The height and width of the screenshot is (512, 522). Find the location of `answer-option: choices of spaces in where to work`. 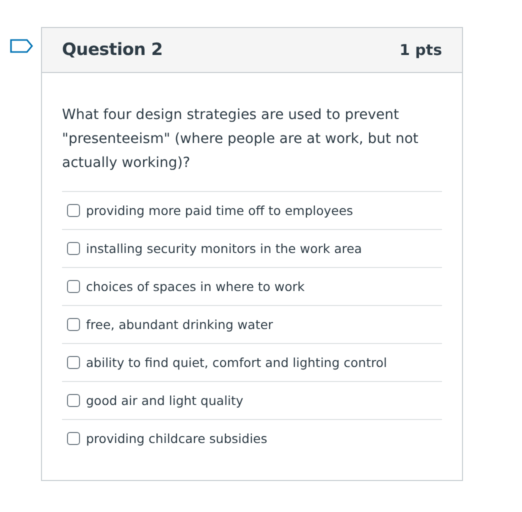

answer-option: choices of spaces in where to work is located at coordinates (195, 286).